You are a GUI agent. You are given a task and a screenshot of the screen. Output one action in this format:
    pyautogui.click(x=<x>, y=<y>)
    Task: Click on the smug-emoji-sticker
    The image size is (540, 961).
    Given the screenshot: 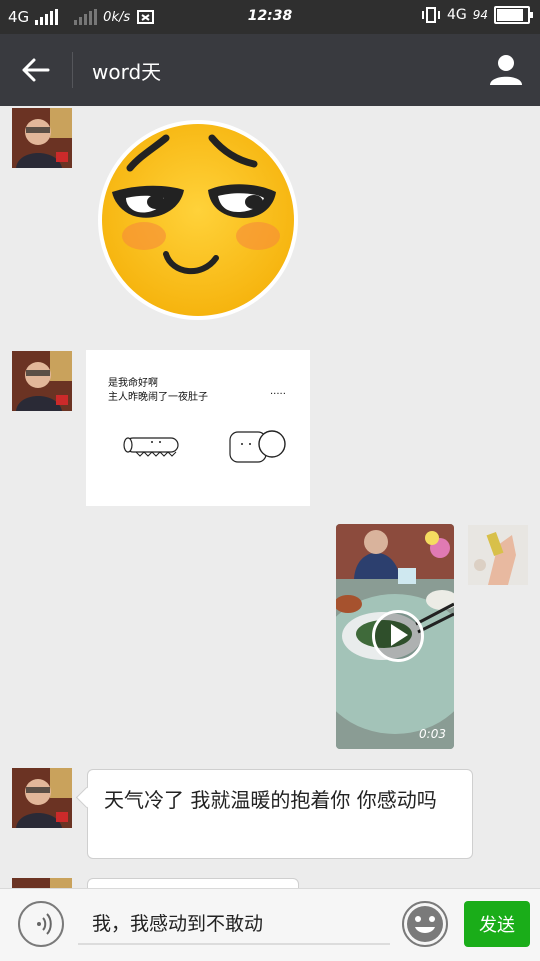 What is the action you would take?
    pyautogui.click(x=198, y=220)
    